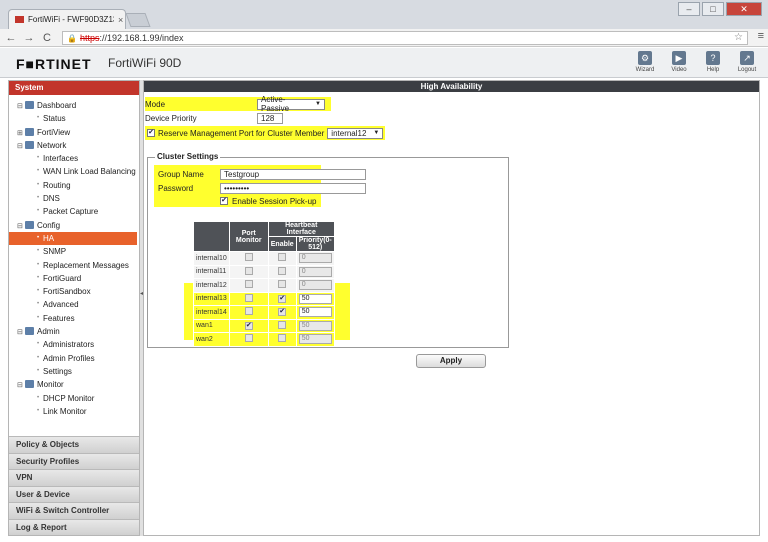 Image resolution: width=768 pixels, height=542 pixels. What do you see at coordinates (74, 460) in the screenshot?
I see `sidebar-section-security-profiles: Security Profiles` at bounding box center [74, 460].